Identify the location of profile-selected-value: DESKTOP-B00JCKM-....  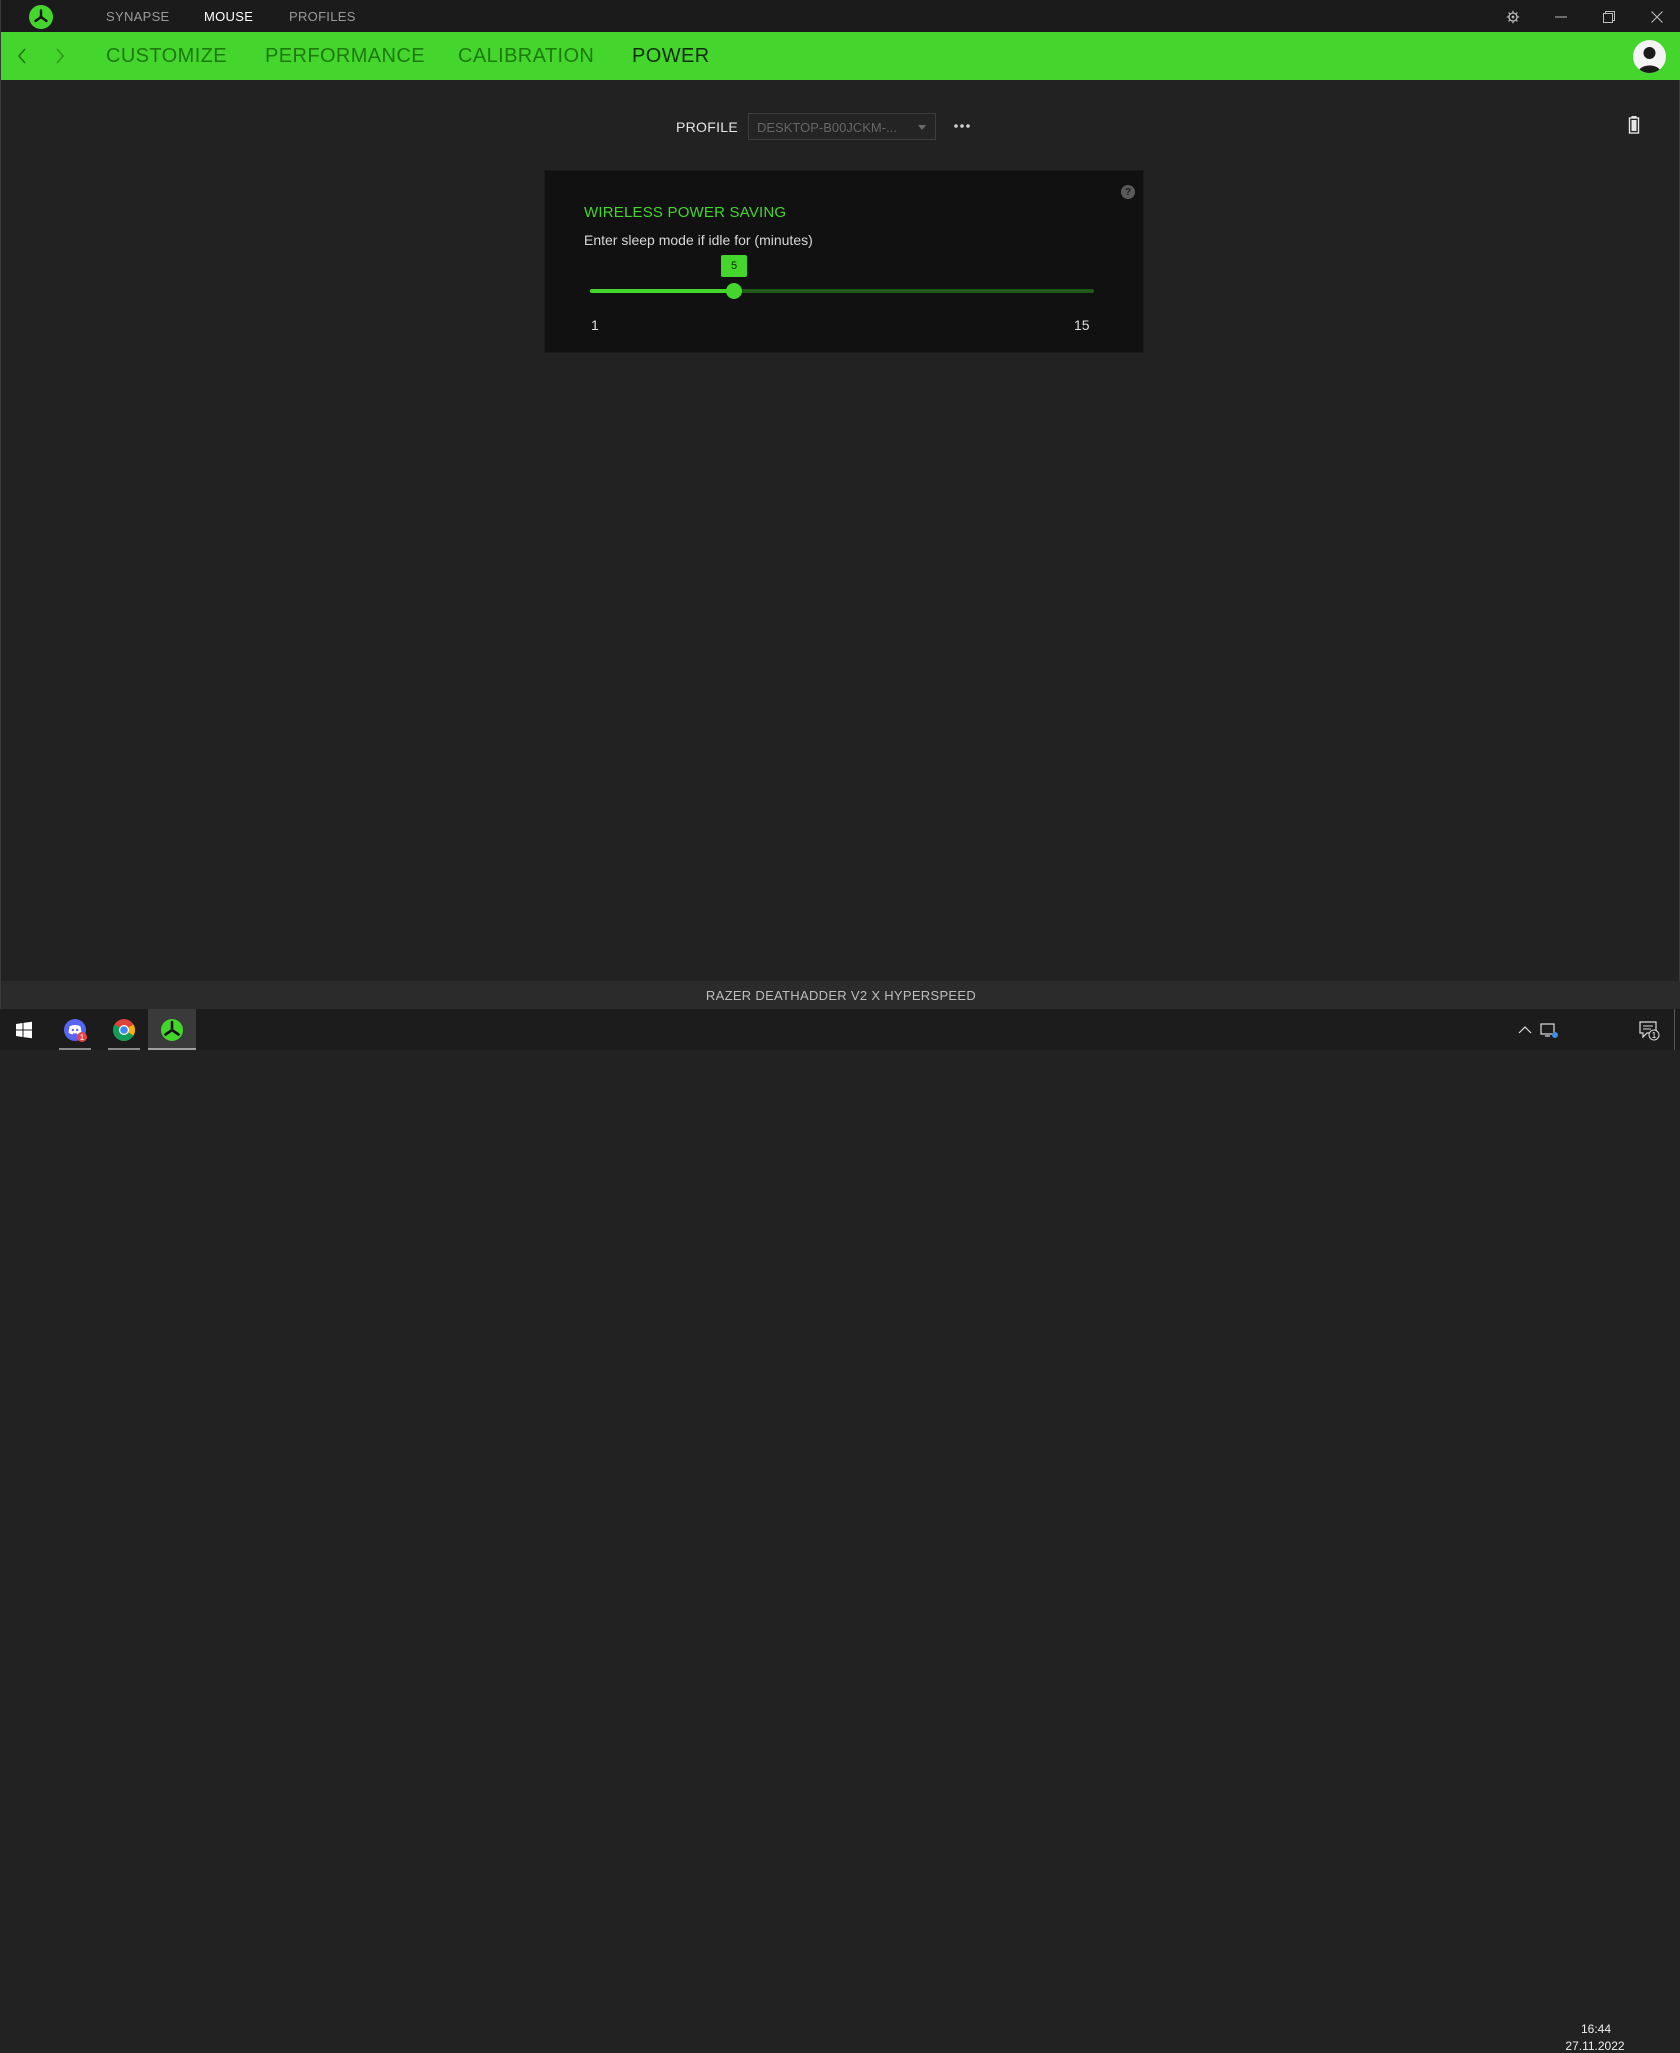
(827, 127).